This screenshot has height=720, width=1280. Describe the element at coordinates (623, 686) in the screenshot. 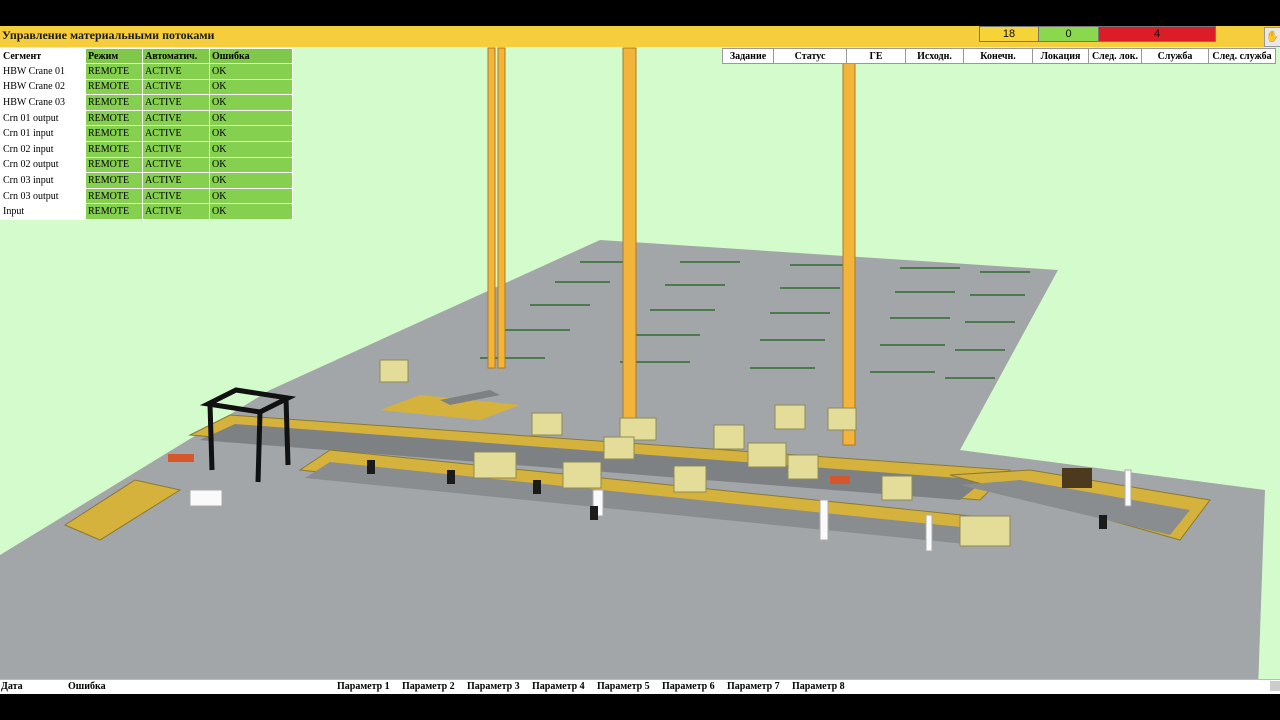

I see `footer-param-5: Параметр 5` at that location.